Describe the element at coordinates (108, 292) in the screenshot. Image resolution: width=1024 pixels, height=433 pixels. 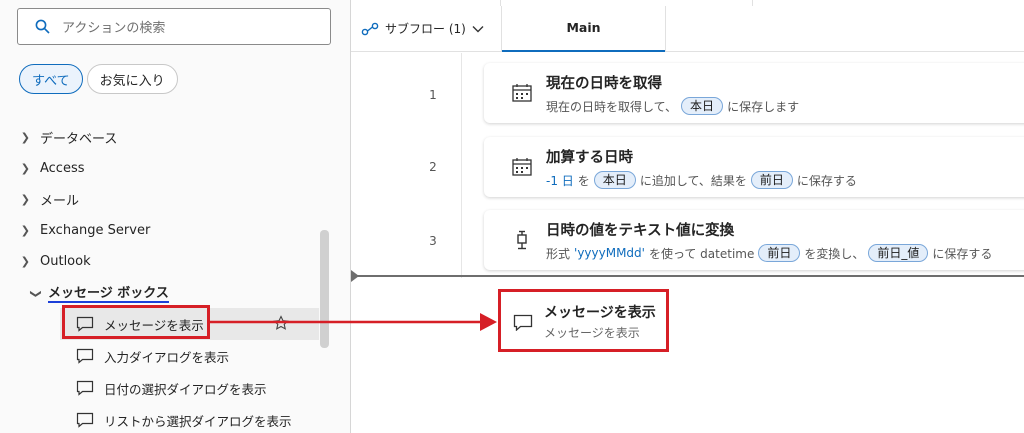
I see `group-label: メッセージ ボックス` at that location.